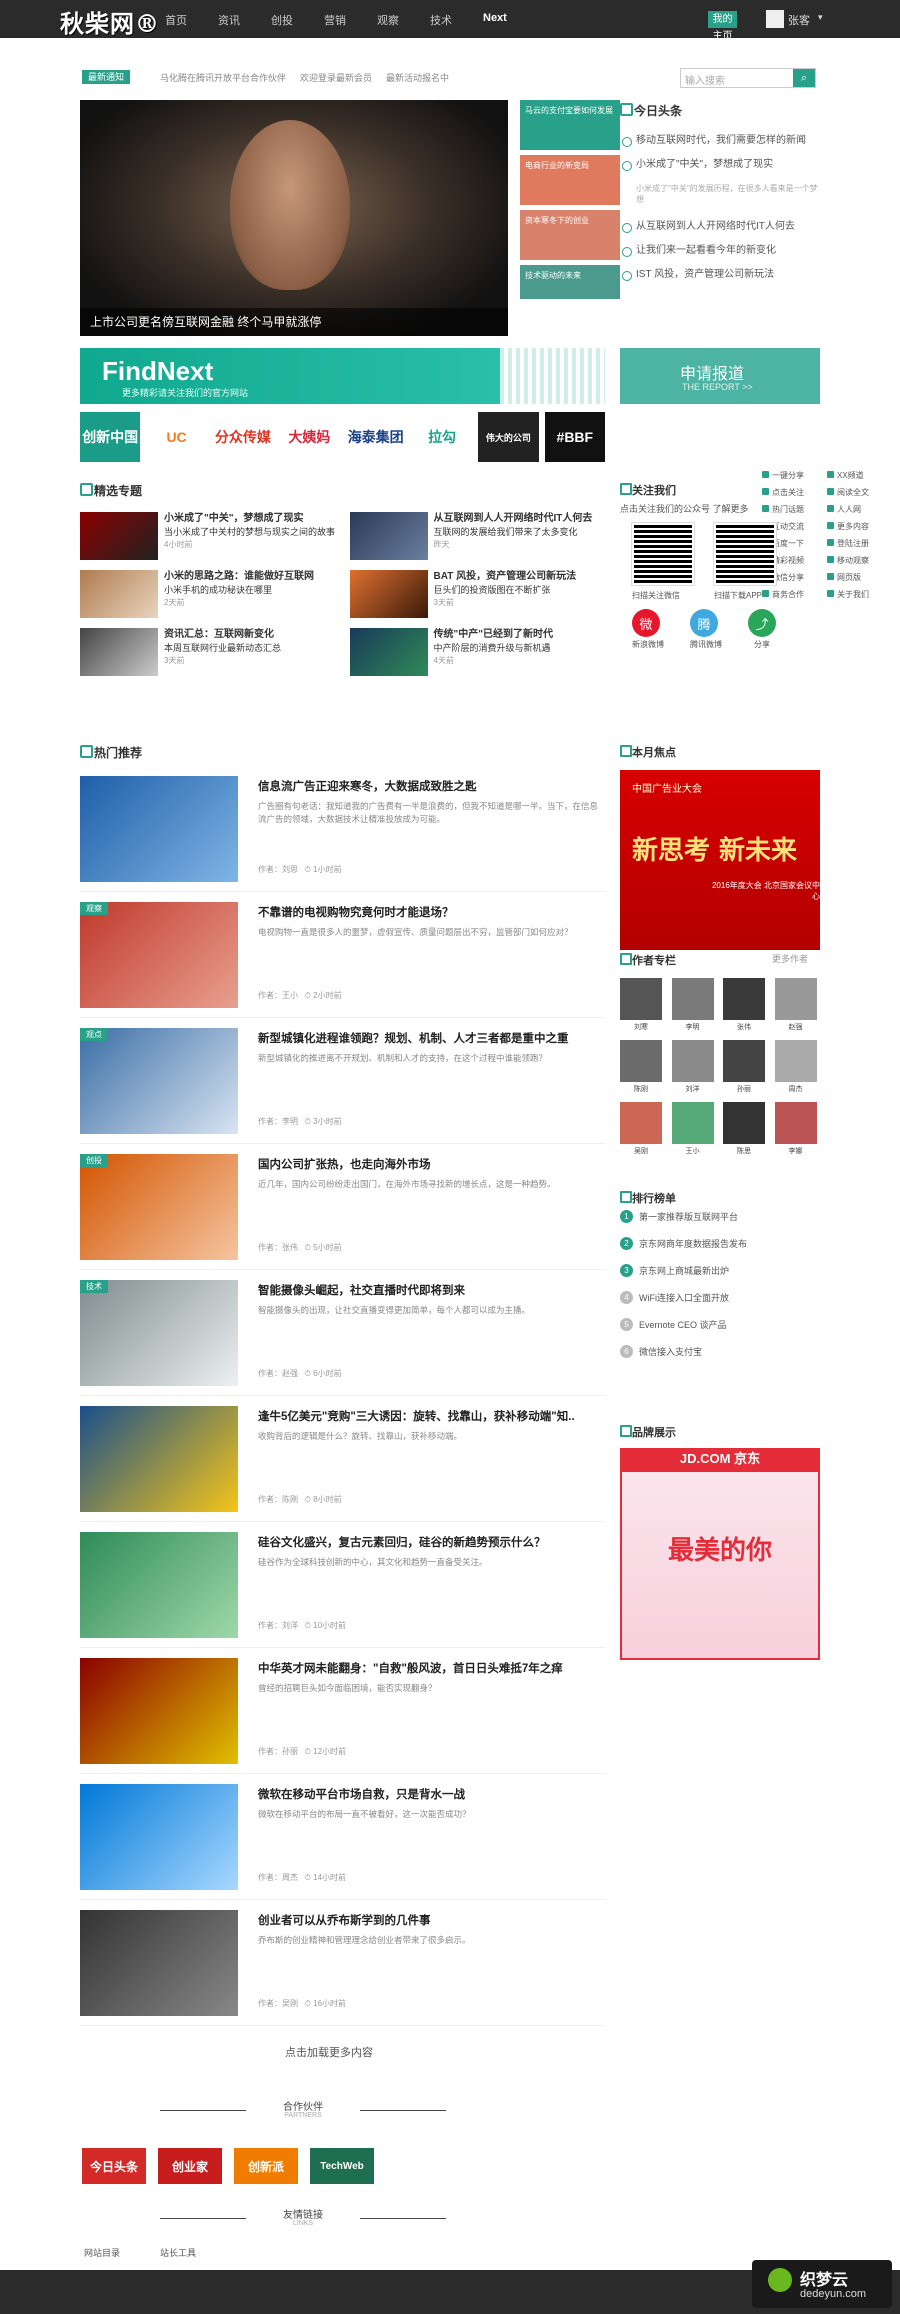 This screenshot has width=900, height=2314. Describe the element at coordinates (278, 1499) in the screenshot. I see `article-author: 作者：陈刚` at that location.